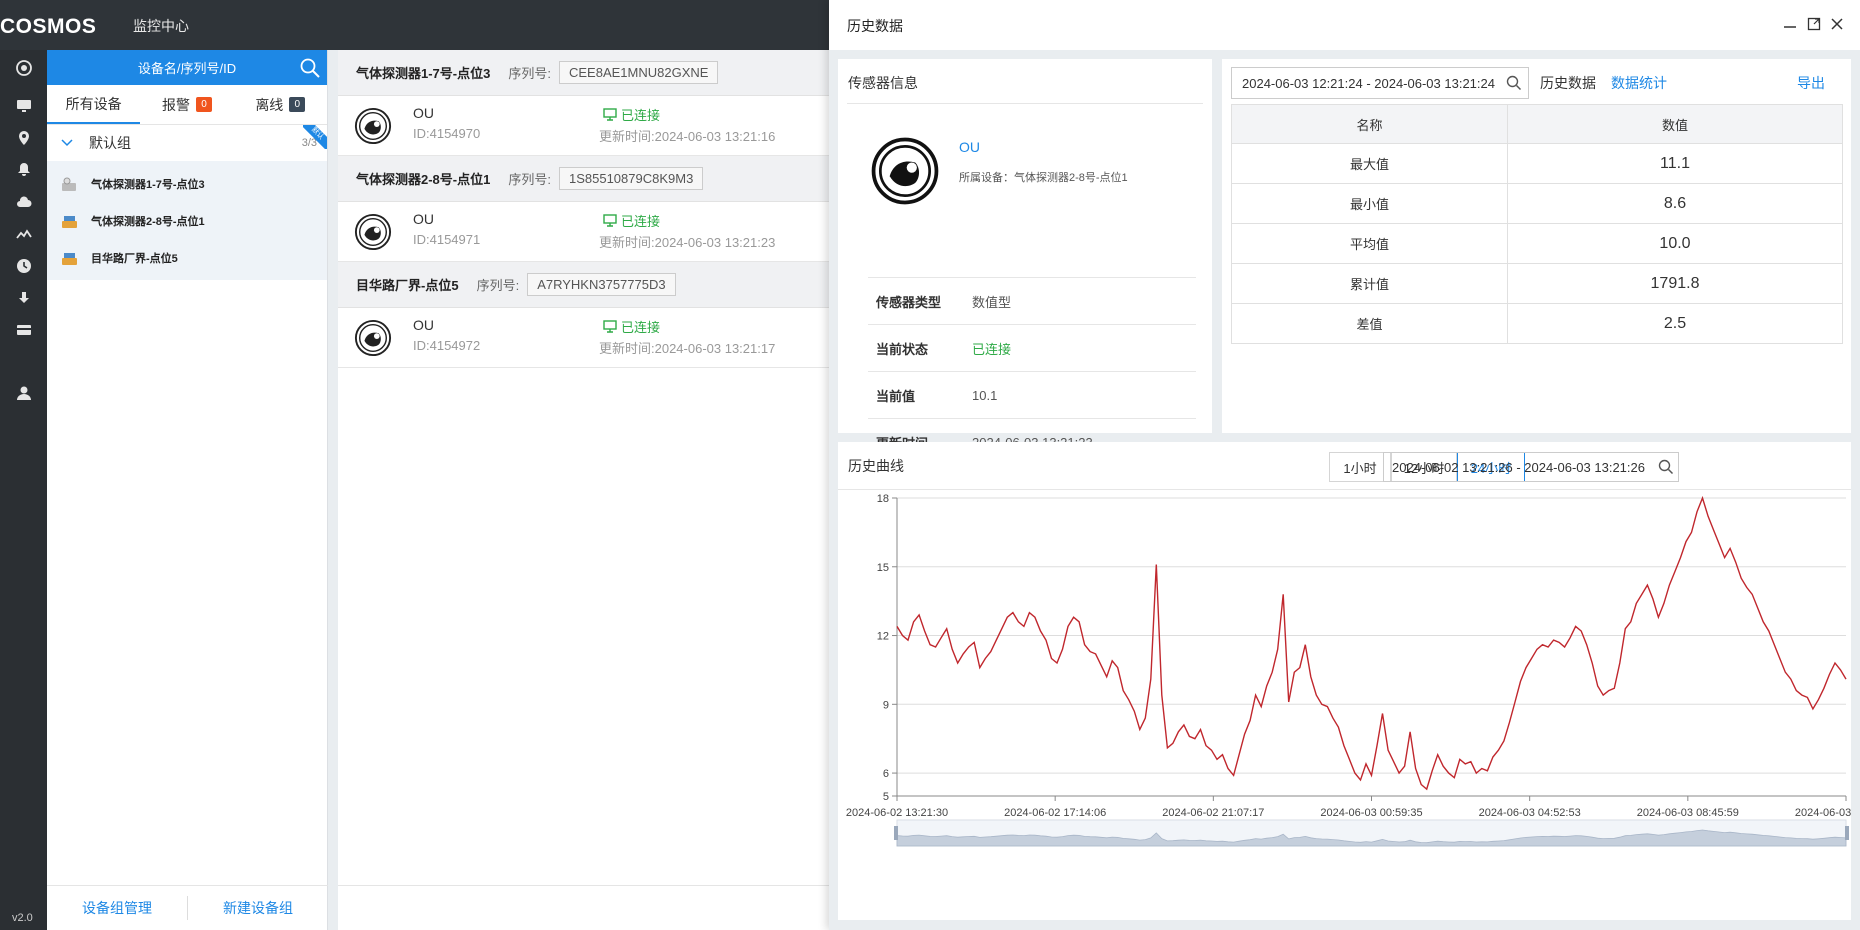 This screenshot has height=930, width=1860. I want to click on monitor-icon, so click(610, 326).